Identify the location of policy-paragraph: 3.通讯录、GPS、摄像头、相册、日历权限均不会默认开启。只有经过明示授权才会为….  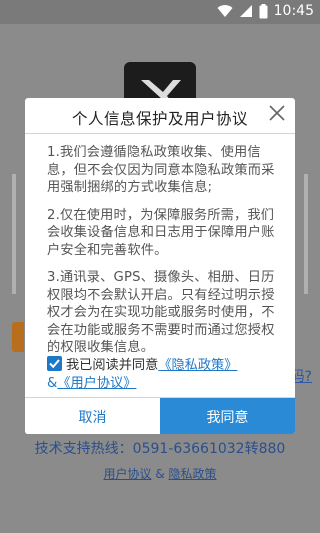
(161, 312).